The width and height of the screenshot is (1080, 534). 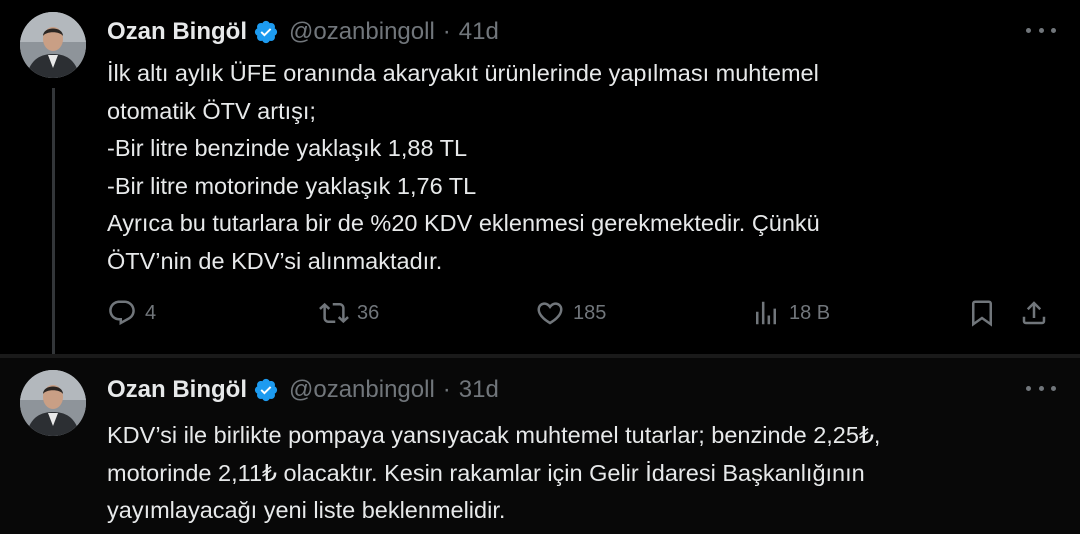 I want to click on tweet-text-line: otomatik ÖTV artışı;, so click(x=211, y=110).